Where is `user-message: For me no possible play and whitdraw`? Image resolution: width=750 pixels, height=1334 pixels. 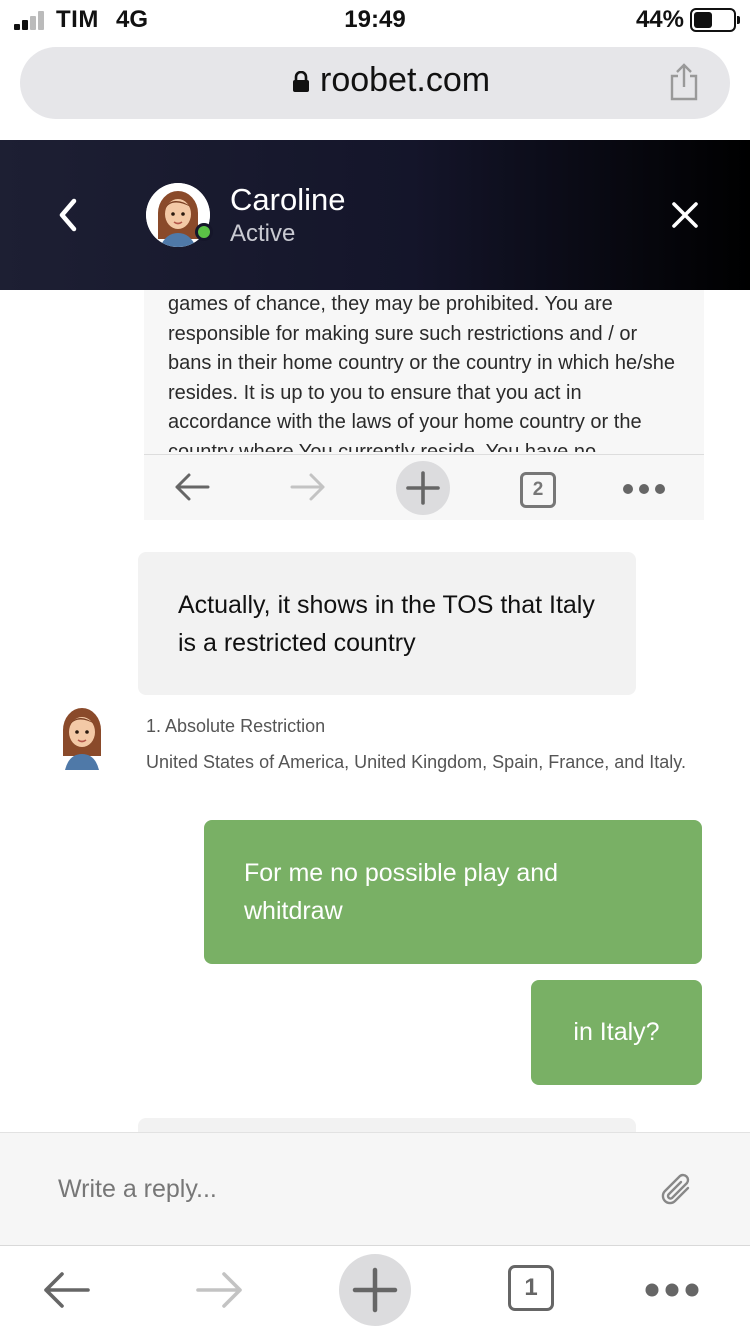
user-message: For me no possible play and whitdraw is located at coordinates (453, 892).